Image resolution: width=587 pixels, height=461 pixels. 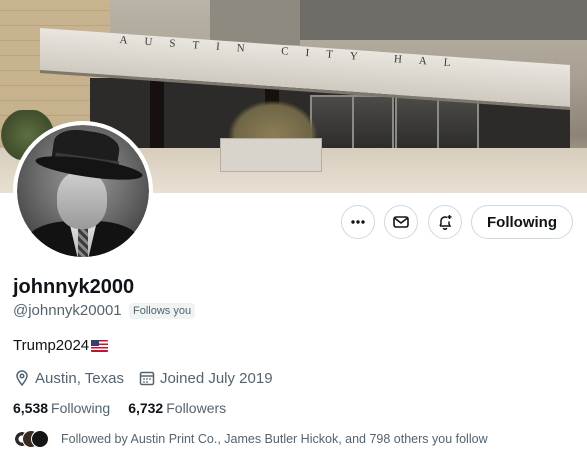 I want to click on avatar-tie, so click(x=83, y=241).